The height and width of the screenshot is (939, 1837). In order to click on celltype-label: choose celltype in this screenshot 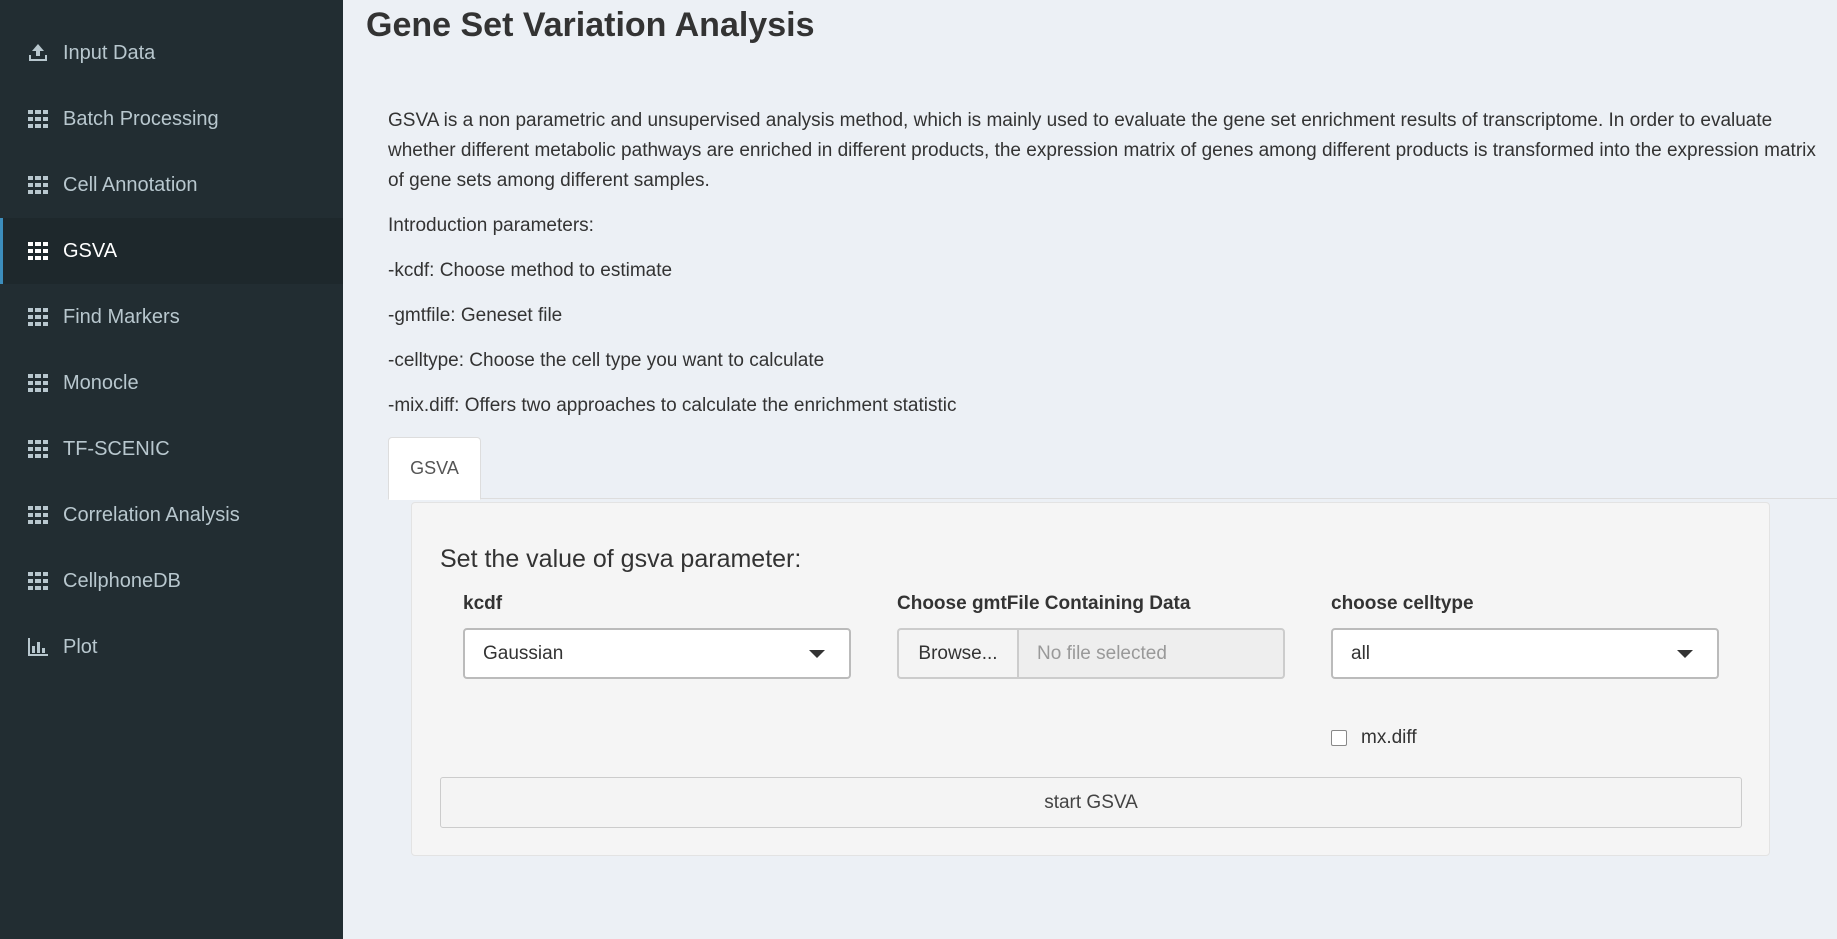, I will do `click(1402, 603)`.